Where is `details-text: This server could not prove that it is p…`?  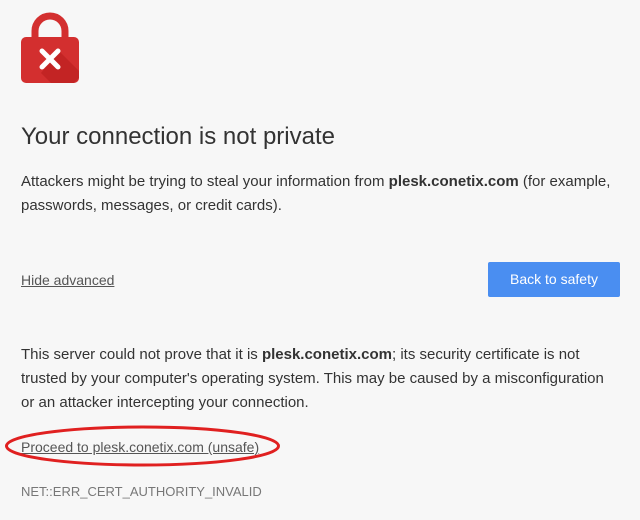 details-text: This server could not prove that it is p… is located at coordinates (321, 379).